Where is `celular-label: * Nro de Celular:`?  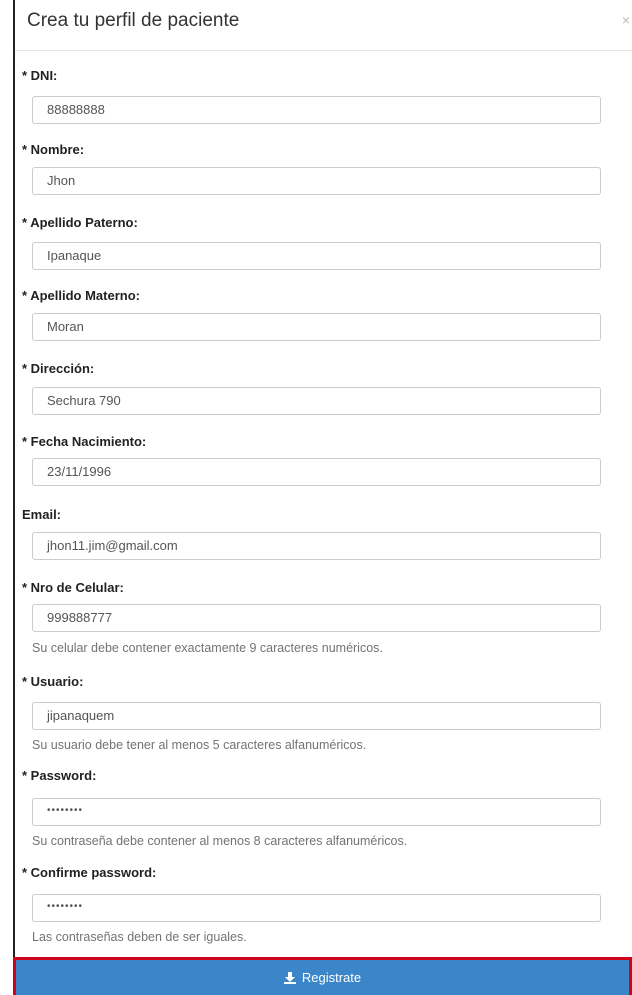 celular-label: * Nro de Celular: is located at coordinates (73, 587).